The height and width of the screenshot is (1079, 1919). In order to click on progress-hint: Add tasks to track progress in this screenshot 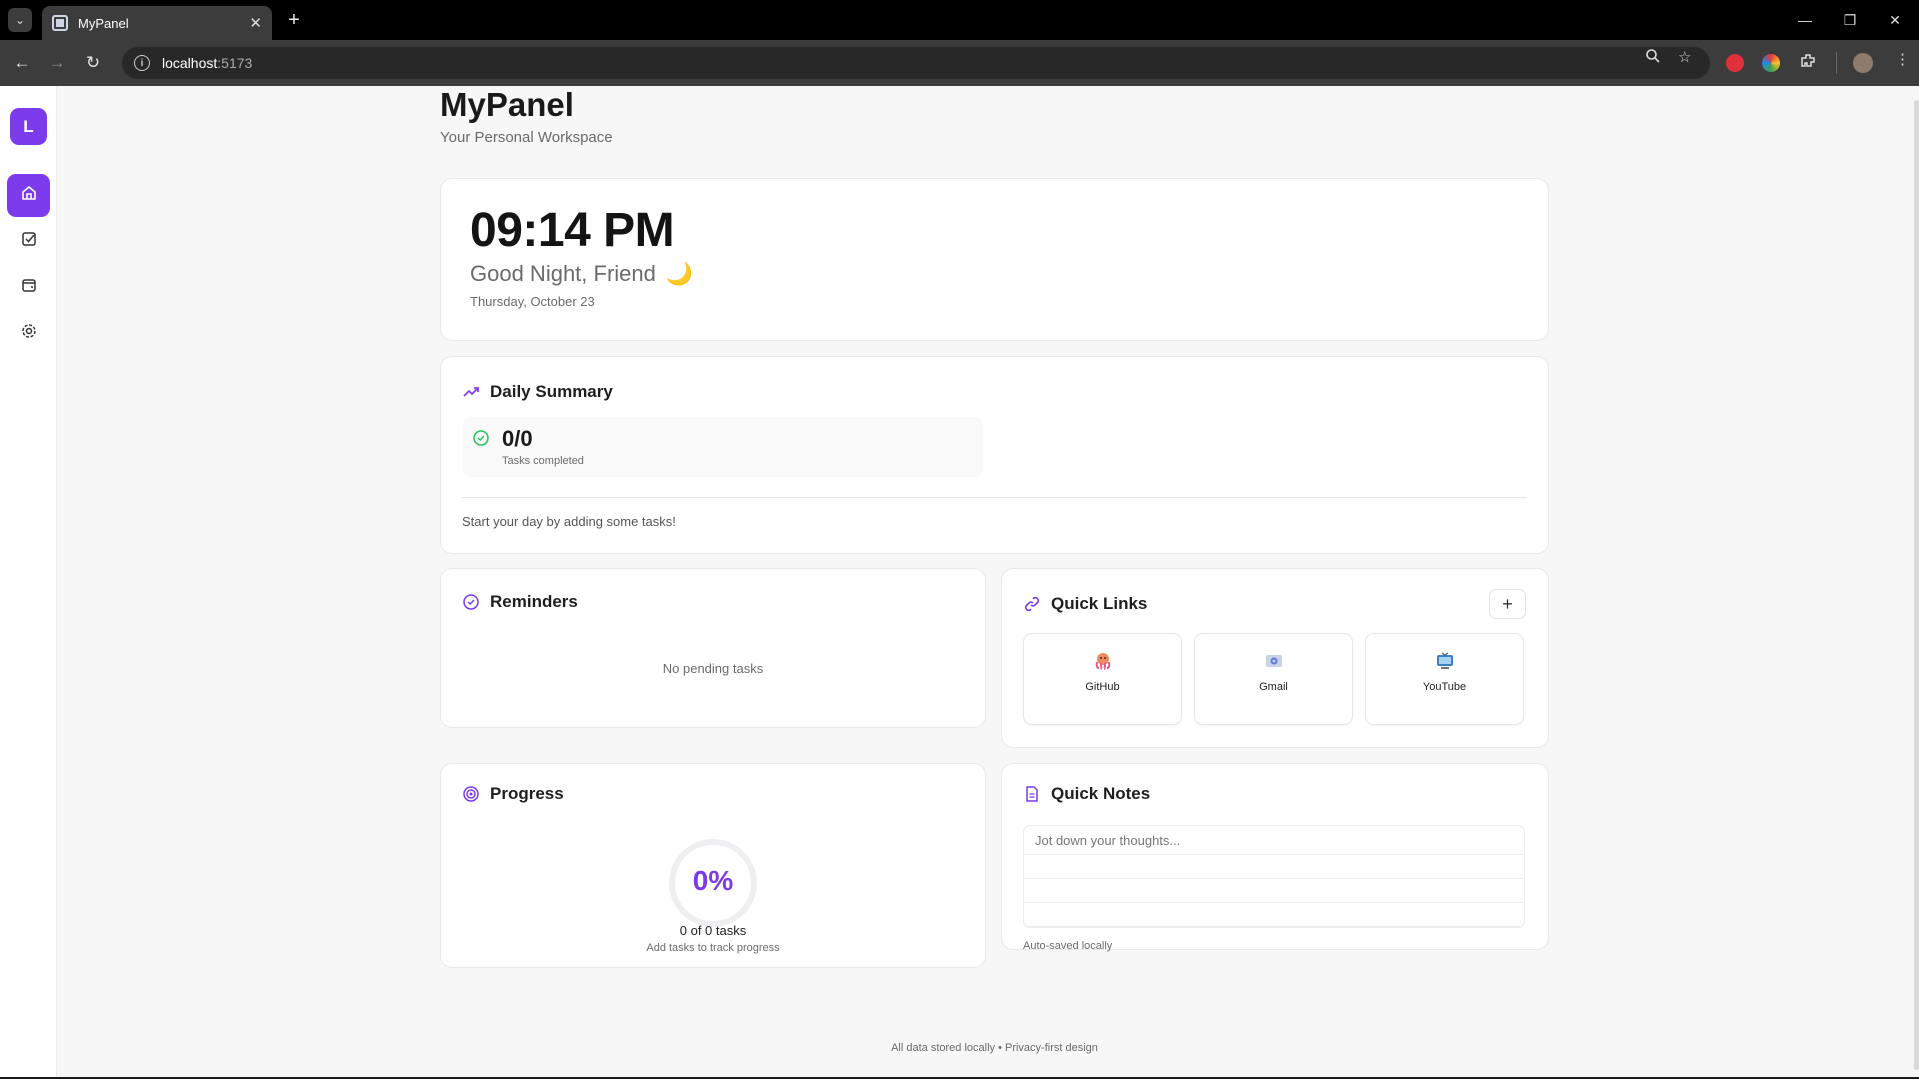, I will do `click(713, 948)`.